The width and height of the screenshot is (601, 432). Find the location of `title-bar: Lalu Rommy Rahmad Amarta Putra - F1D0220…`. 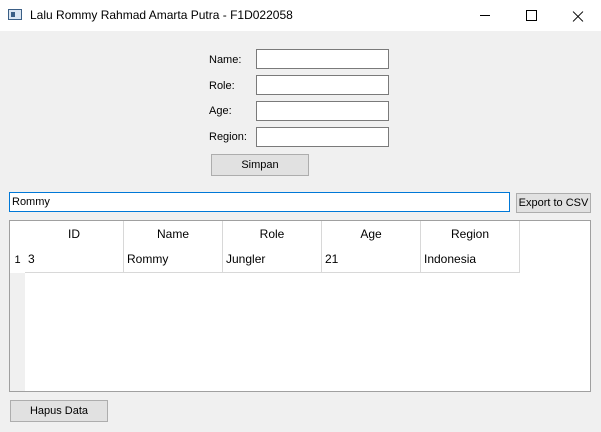

title-bar: Lalu Rommy Rahmad Amarta Putra - F1D0220… is located at coordinates (300, 15).